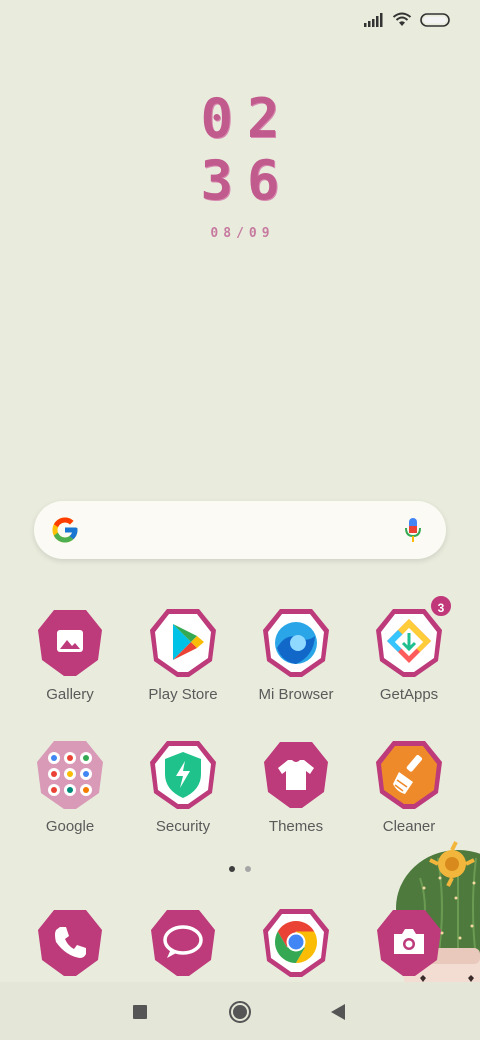  I want to click on mic-icon, so click(413, 532).